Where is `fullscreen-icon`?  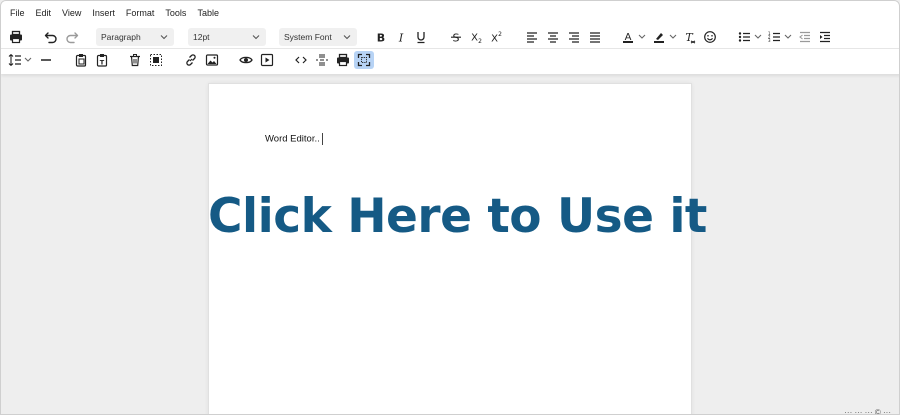
fullscreen-icon is located at coordinates (364, 60).